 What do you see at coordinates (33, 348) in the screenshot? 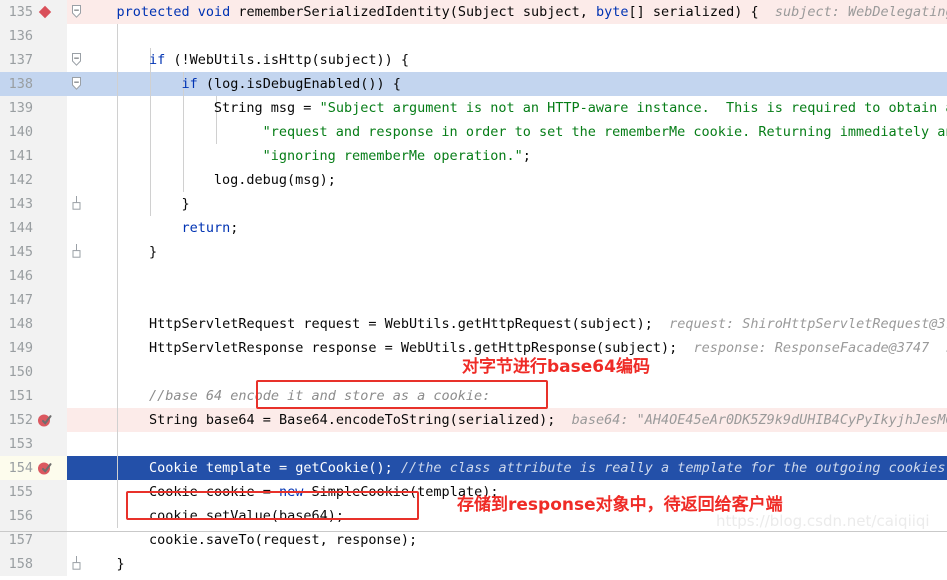
I see `gutter: 149` at bounding box center [33, 348].